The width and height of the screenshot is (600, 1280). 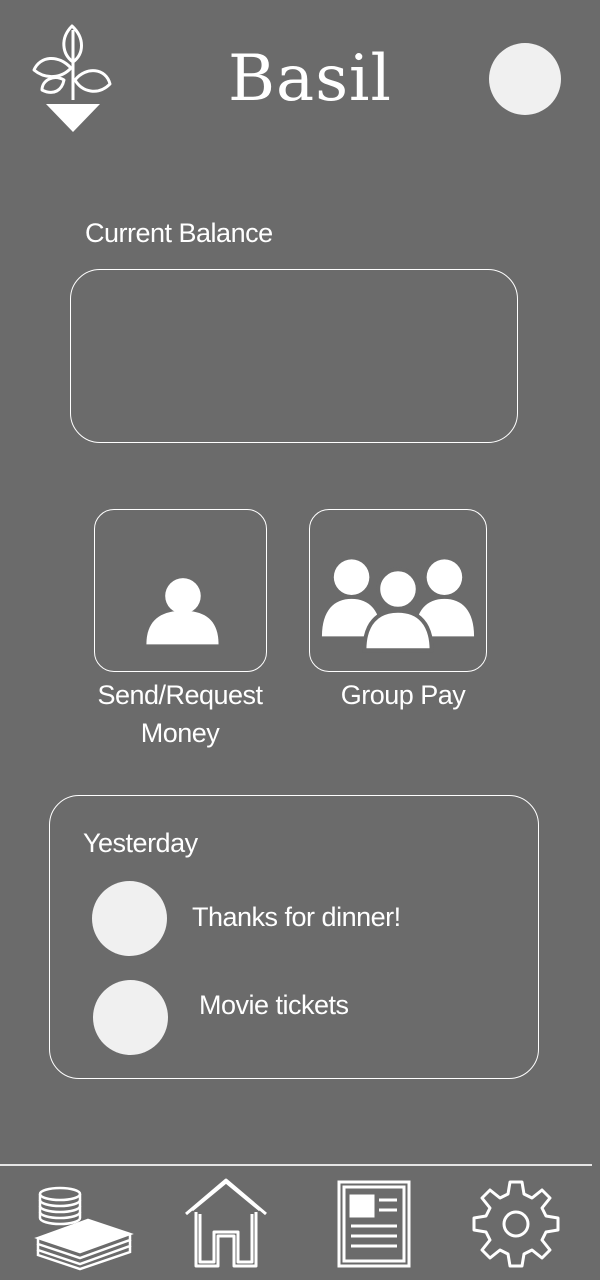 What do you see at coordinates (85, 1222) in the screenshot?
I see `money-icon` at bounding box center [85, 1222].